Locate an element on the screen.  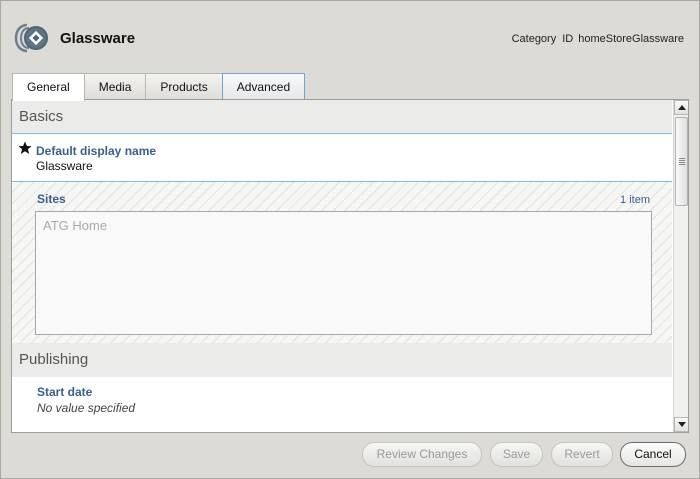
category-label: Category is located at coordinates (534, 39).